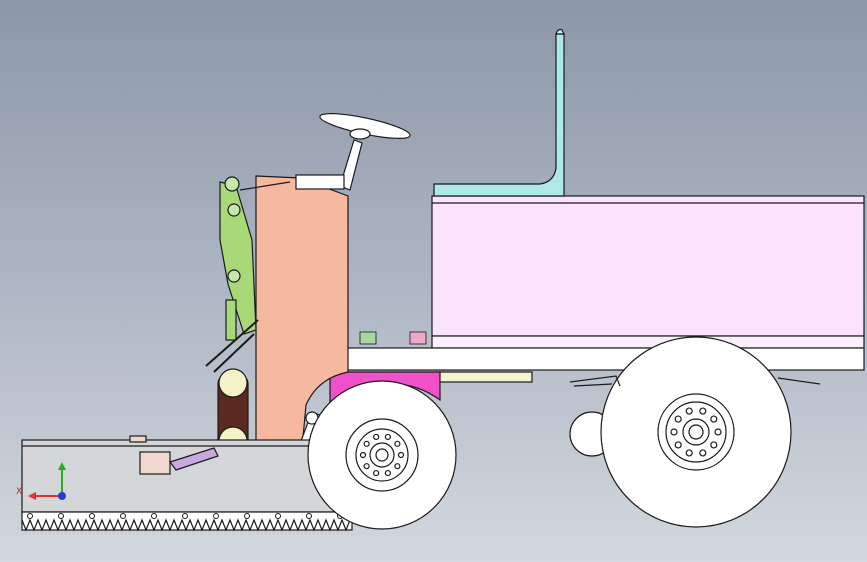  What do you see at coordinates (393, 338) in the screenshot?
I see `chassis-connectors` at bounding box center [393, 338].